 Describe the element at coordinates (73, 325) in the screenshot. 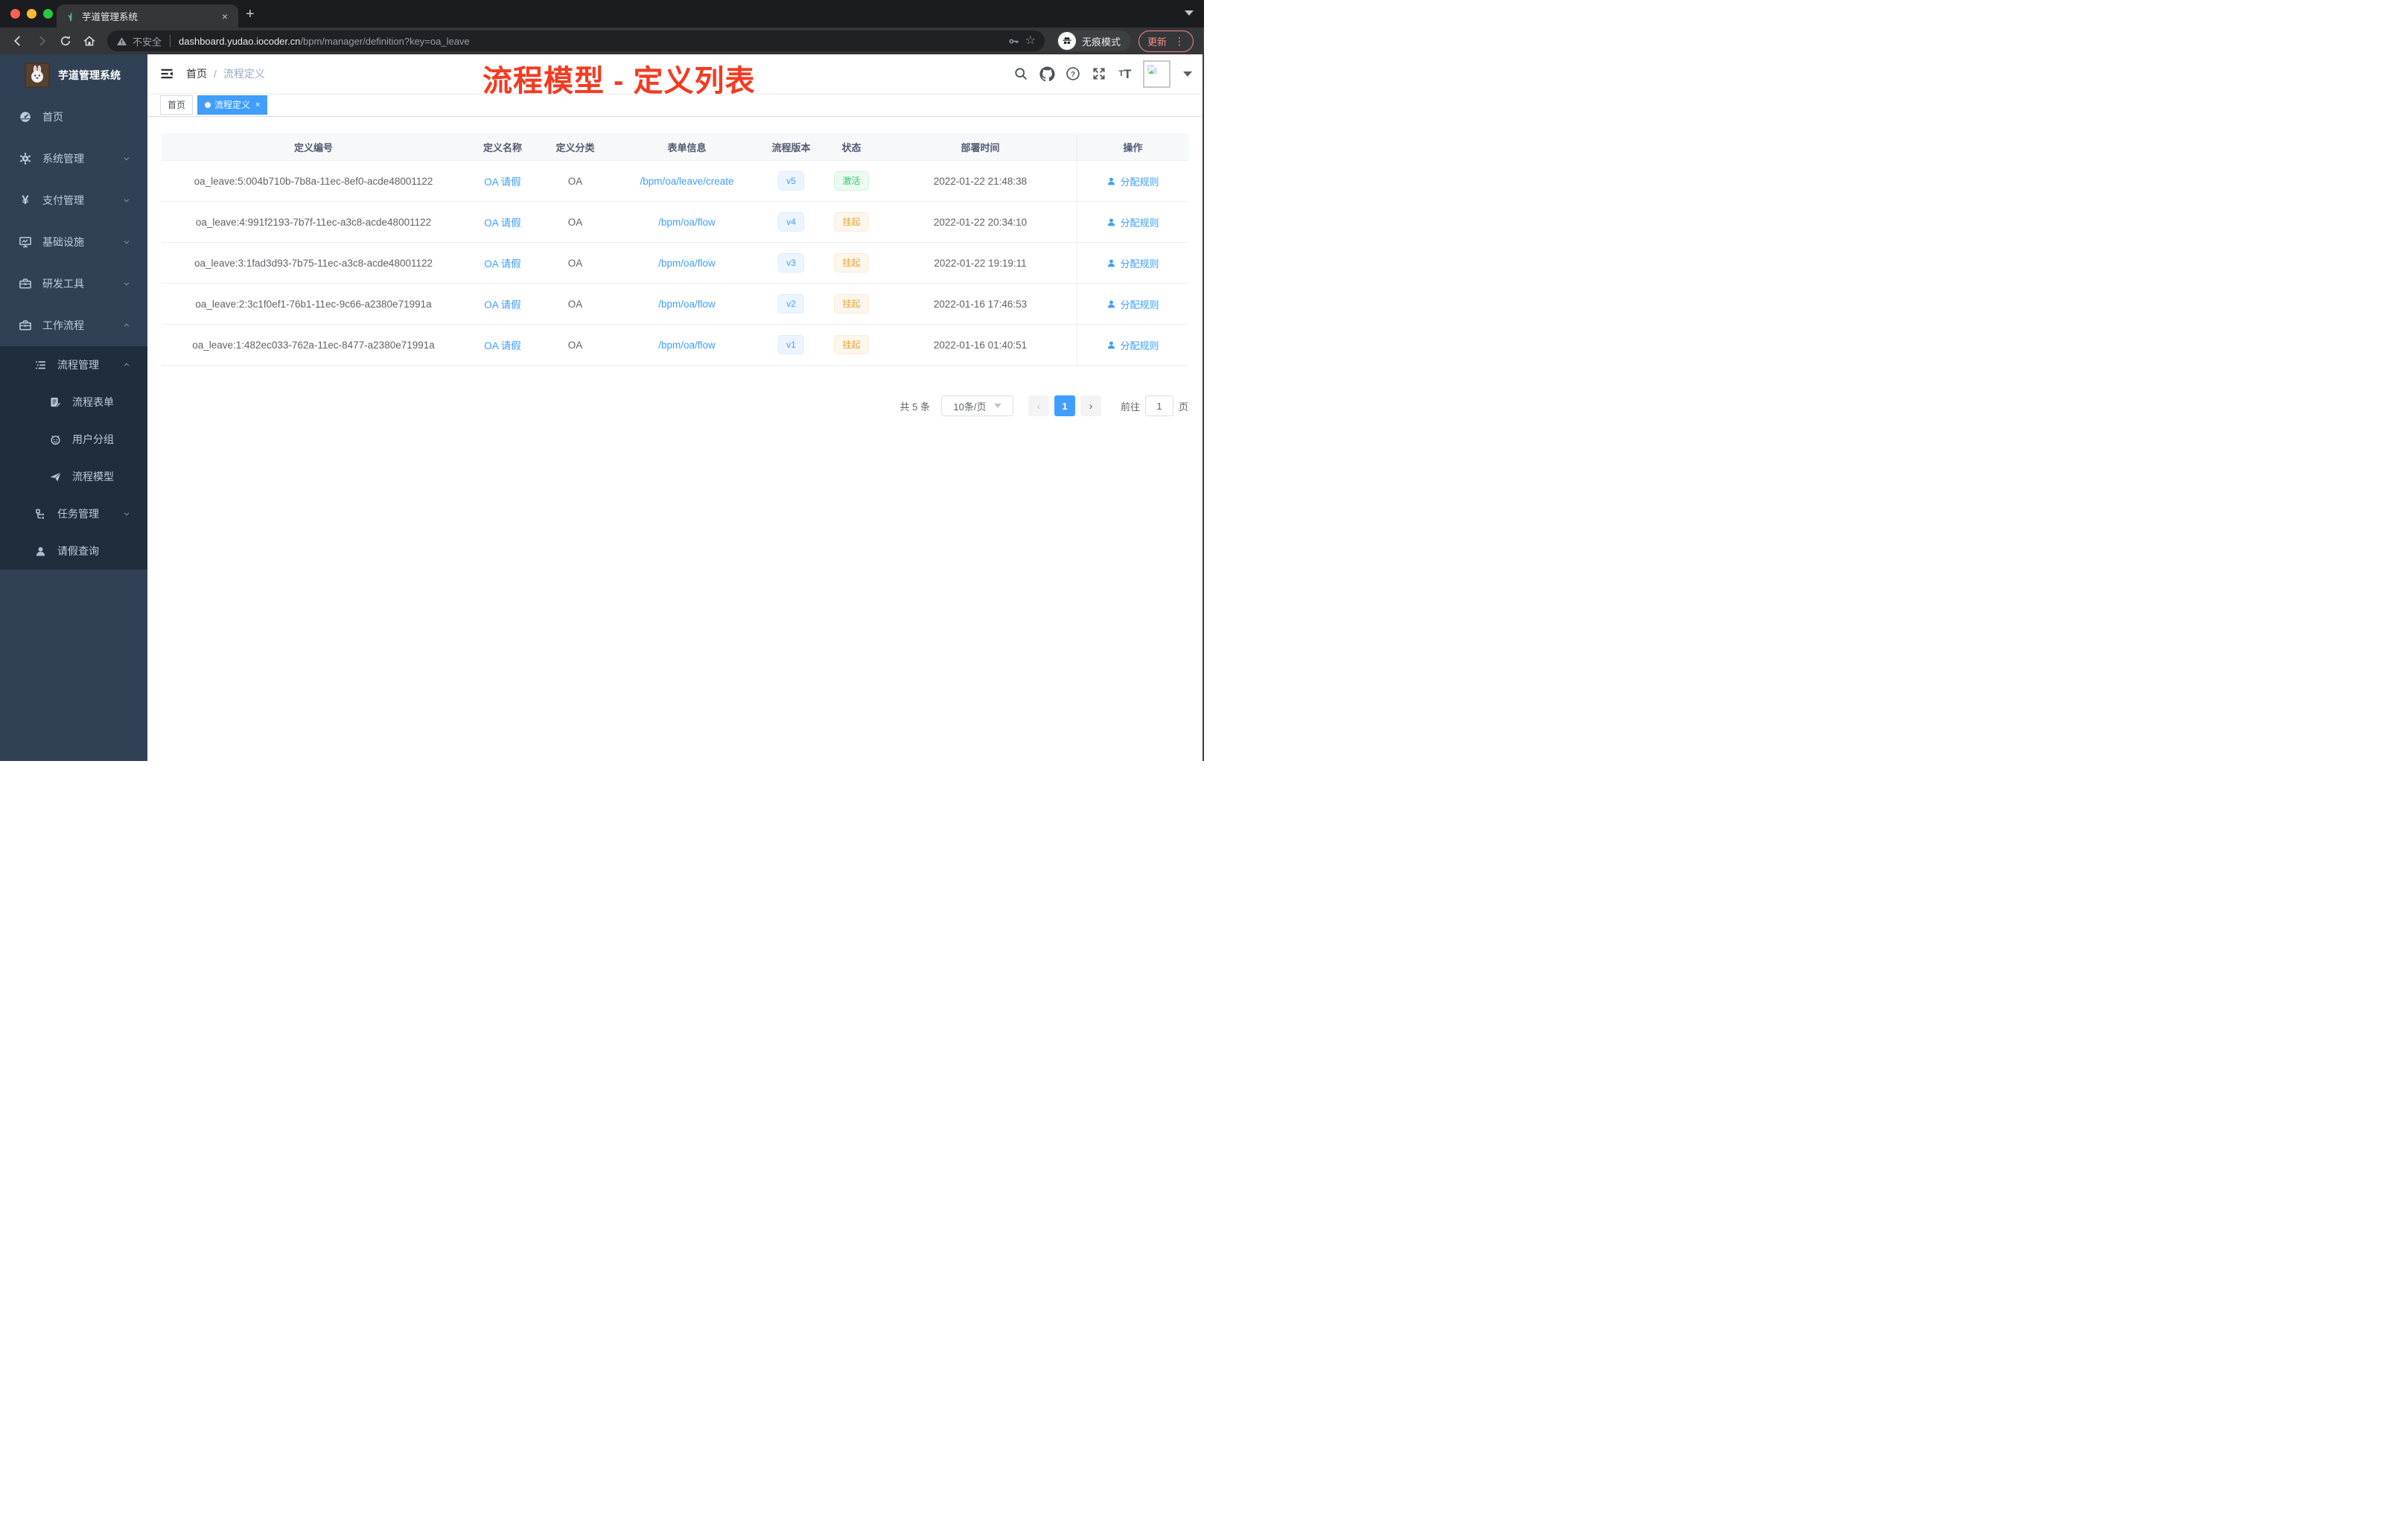

I see `sidebar-item-workflow: 工作流程` at that location.